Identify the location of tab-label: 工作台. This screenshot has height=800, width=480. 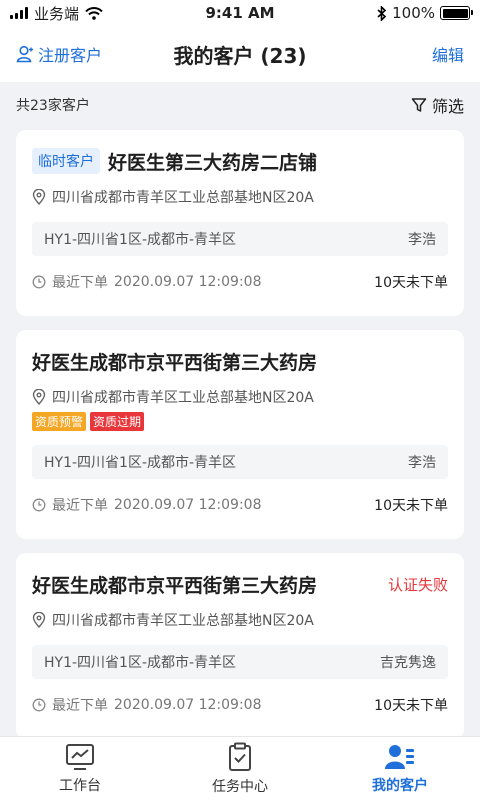
(80, 785).